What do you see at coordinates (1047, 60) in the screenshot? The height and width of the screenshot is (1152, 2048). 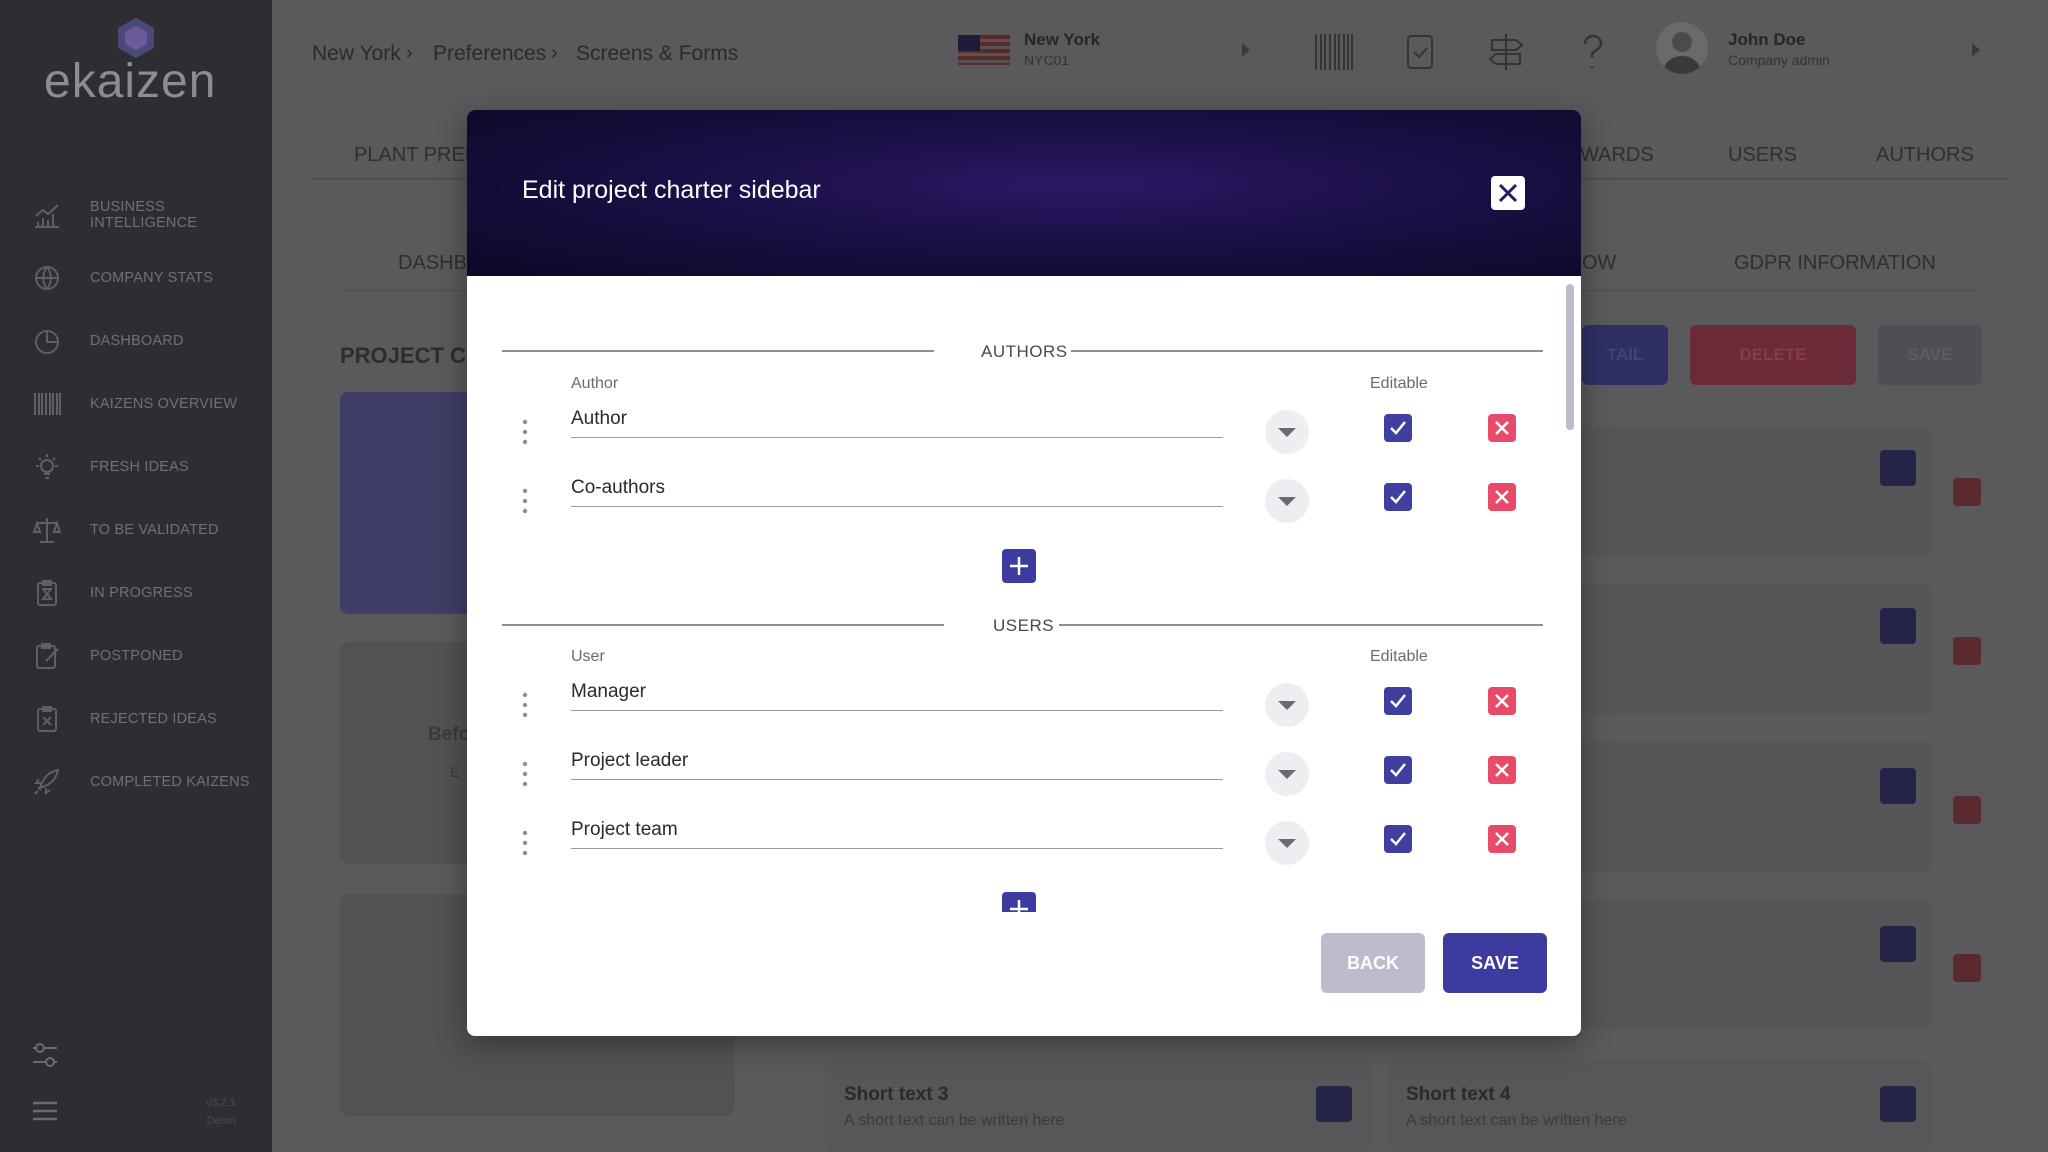 I see `location-code: NYC01` at bounding box center [1047, 60].